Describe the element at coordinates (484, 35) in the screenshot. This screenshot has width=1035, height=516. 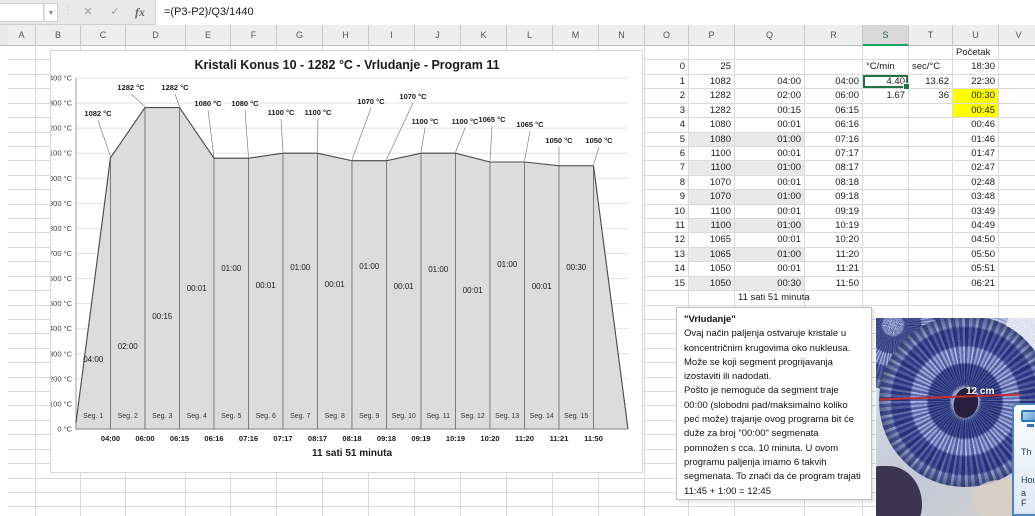
I see `column-header-K: K` at that location.